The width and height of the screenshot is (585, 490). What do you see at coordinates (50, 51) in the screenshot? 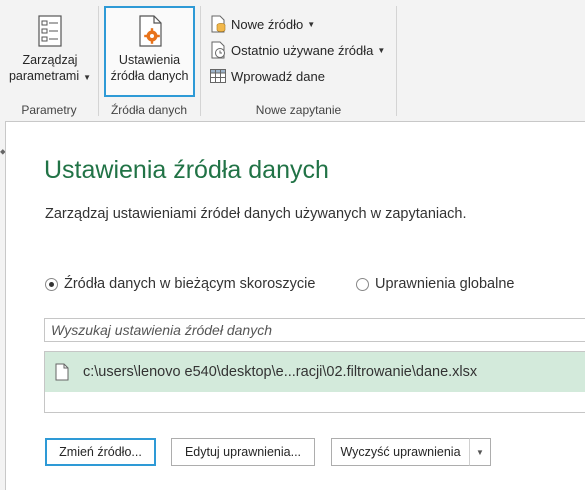
I see `manage-parameters-button: Zarządzaj parametrami ▼` at bounding box center [50, 51].